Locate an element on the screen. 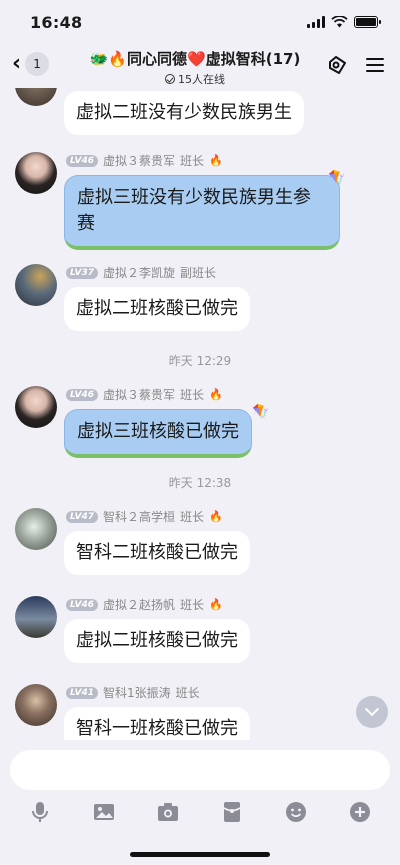 The width and height of the screenshot is (400, 865). time-separator: 昨天 12:29 is located at coordinates (200, 361).